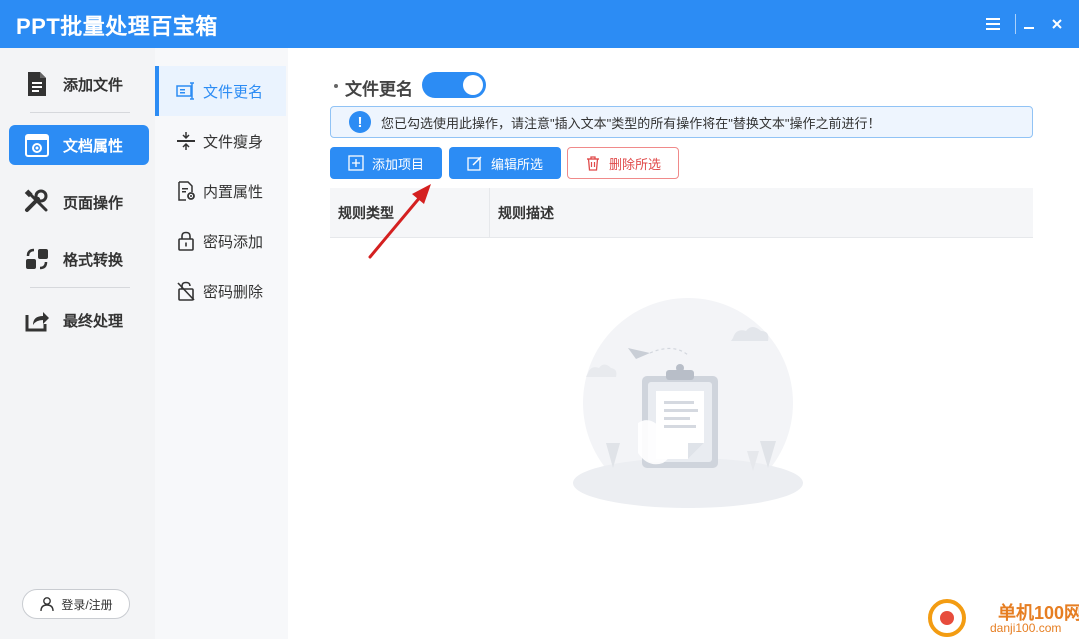  Describe the element at coordinates (93, 85) in the screenshot. I see `nav-label: 添加文件` at that location.